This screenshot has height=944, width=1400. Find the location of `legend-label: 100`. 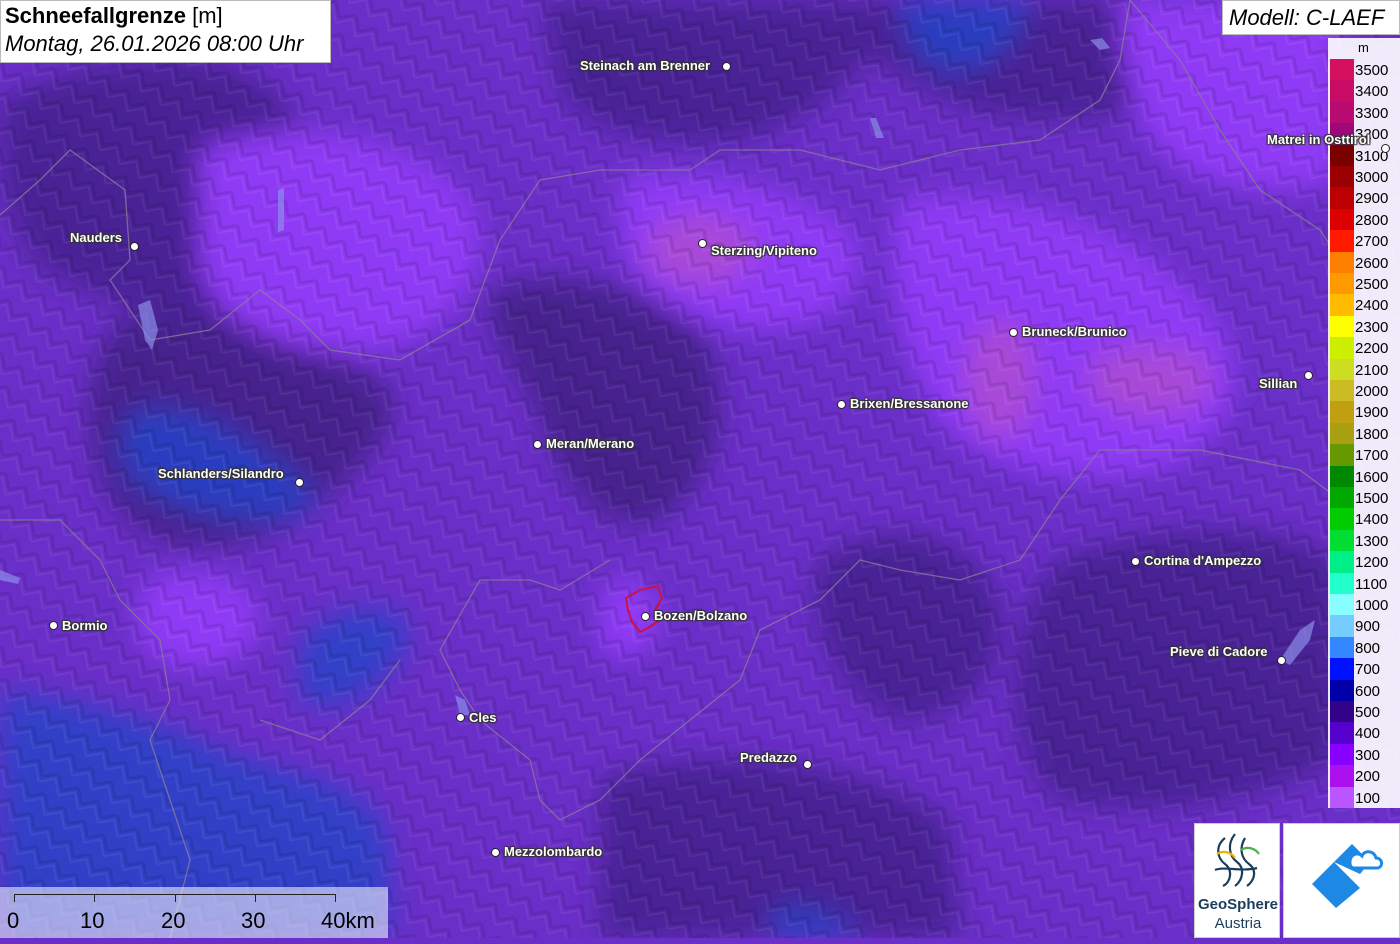

legend-label: 100 is located at coordinates (1368, 798).